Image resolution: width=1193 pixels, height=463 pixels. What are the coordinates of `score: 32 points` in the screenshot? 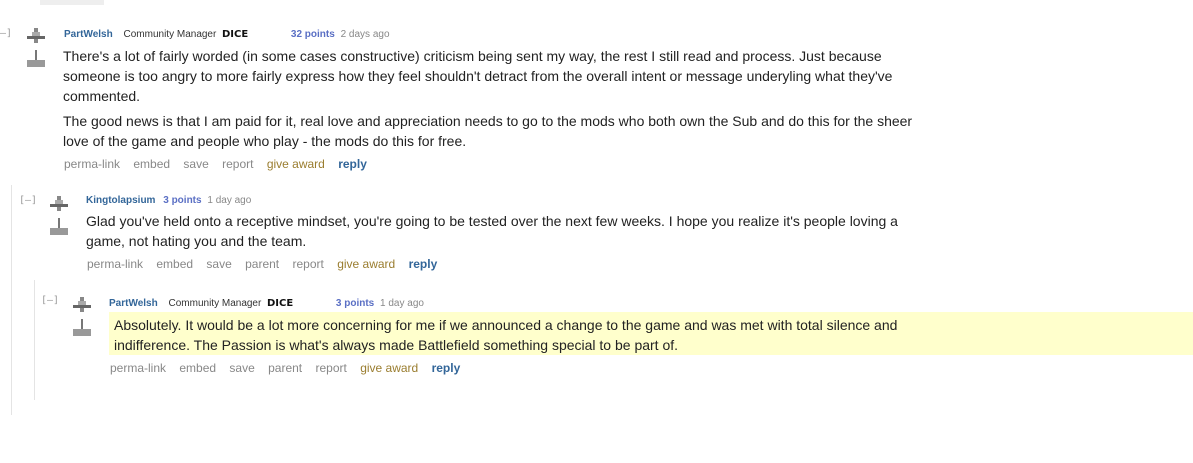 It's located at (312, 34).